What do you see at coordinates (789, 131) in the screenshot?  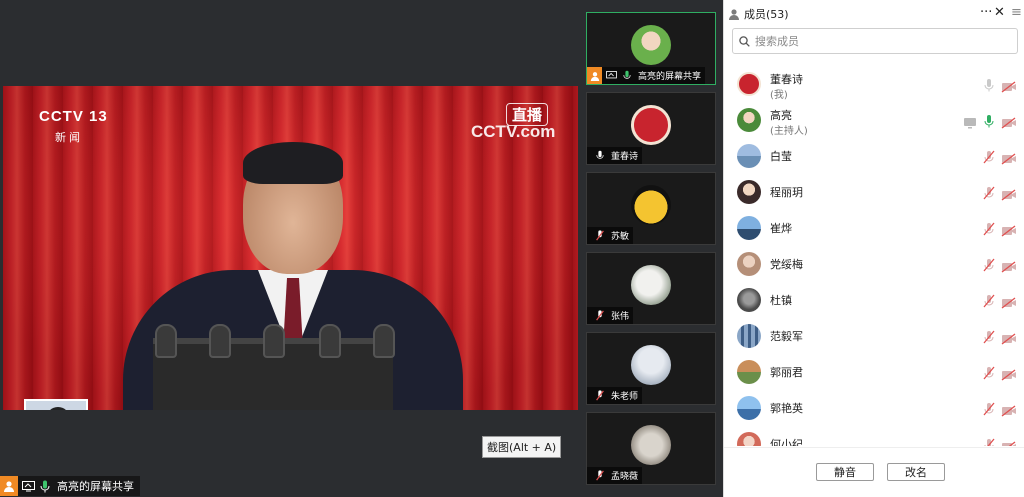 I see `member-role: (主持人)` at bounding box center [789, 131].